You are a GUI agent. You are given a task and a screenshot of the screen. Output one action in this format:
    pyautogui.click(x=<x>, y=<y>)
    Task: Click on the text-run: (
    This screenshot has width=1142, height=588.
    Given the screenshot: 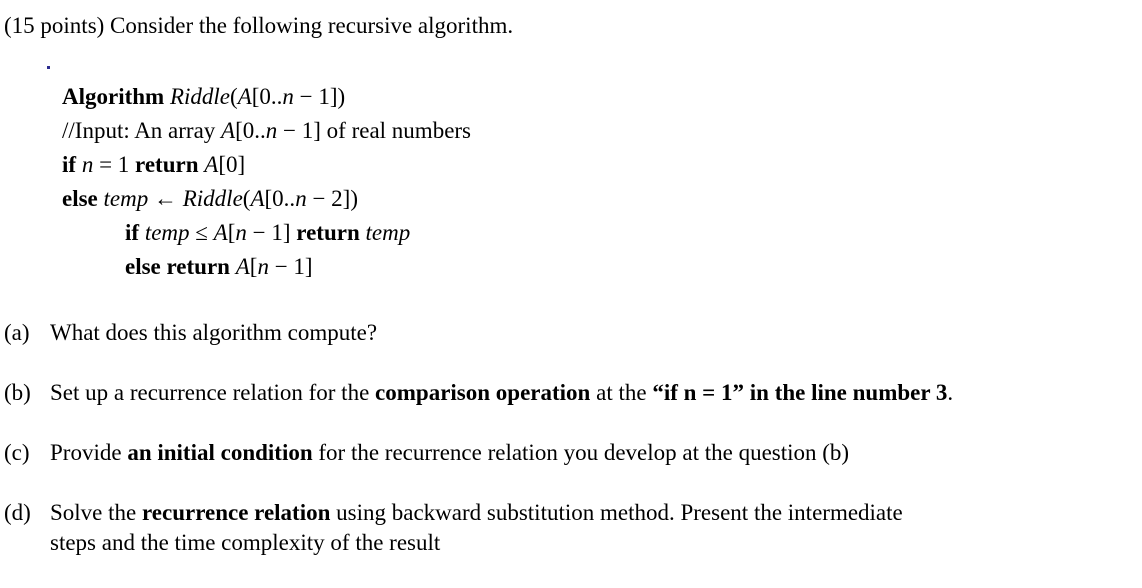 What is the action you would take?
    pyautogui.click(x=234, y=96)
    